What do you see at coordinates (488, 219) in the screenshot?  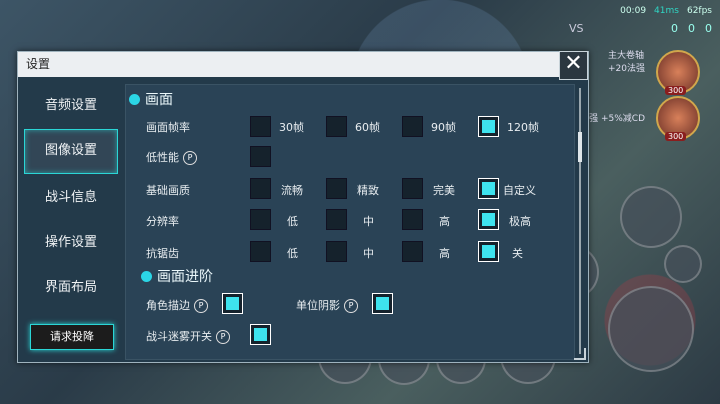 I see `resolution-ultra-checkbox` at bounding box center [488, 219].